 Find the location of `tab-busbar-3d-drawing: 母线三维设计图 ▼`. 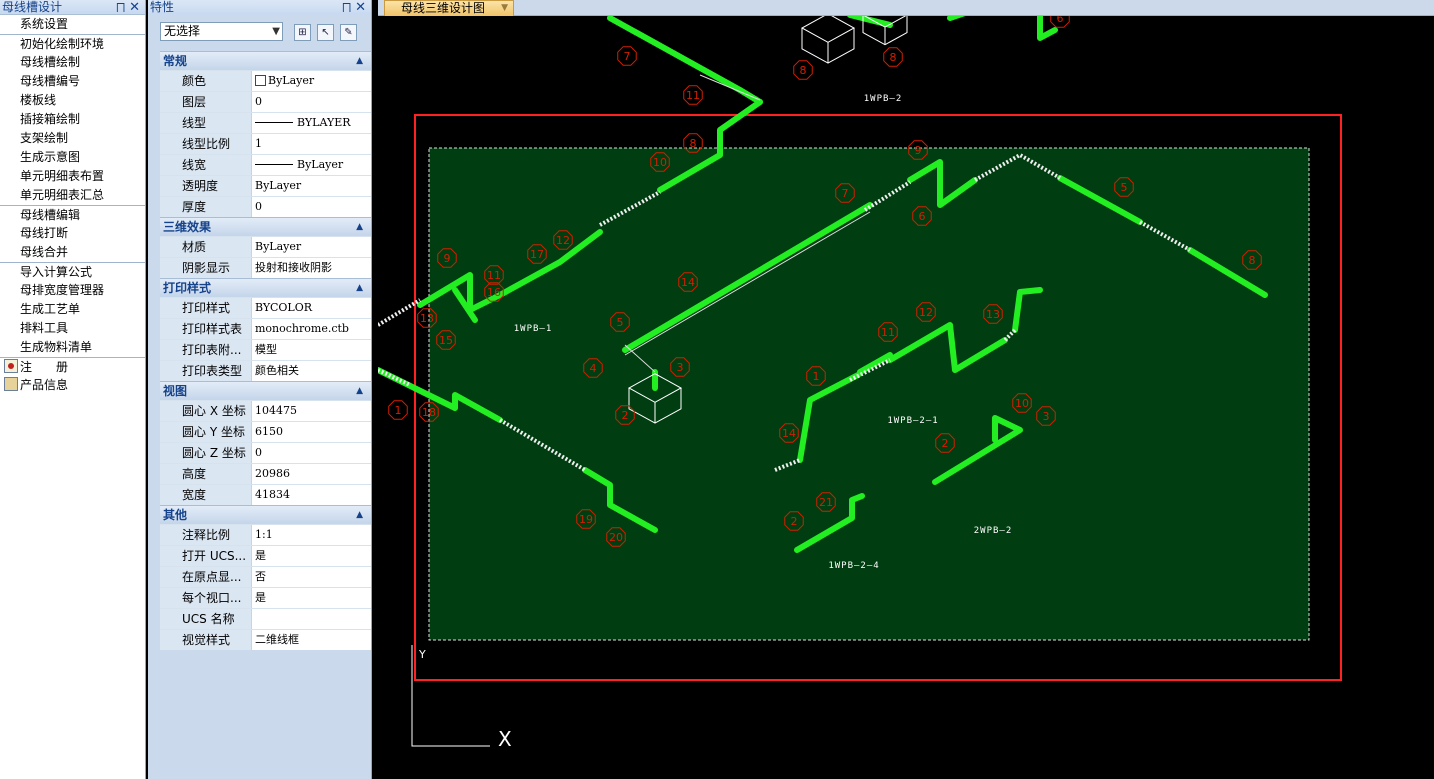

tab-busbar-3d-drawing: 母线三维设计图 ▼ is located at coordinates (449, 8).